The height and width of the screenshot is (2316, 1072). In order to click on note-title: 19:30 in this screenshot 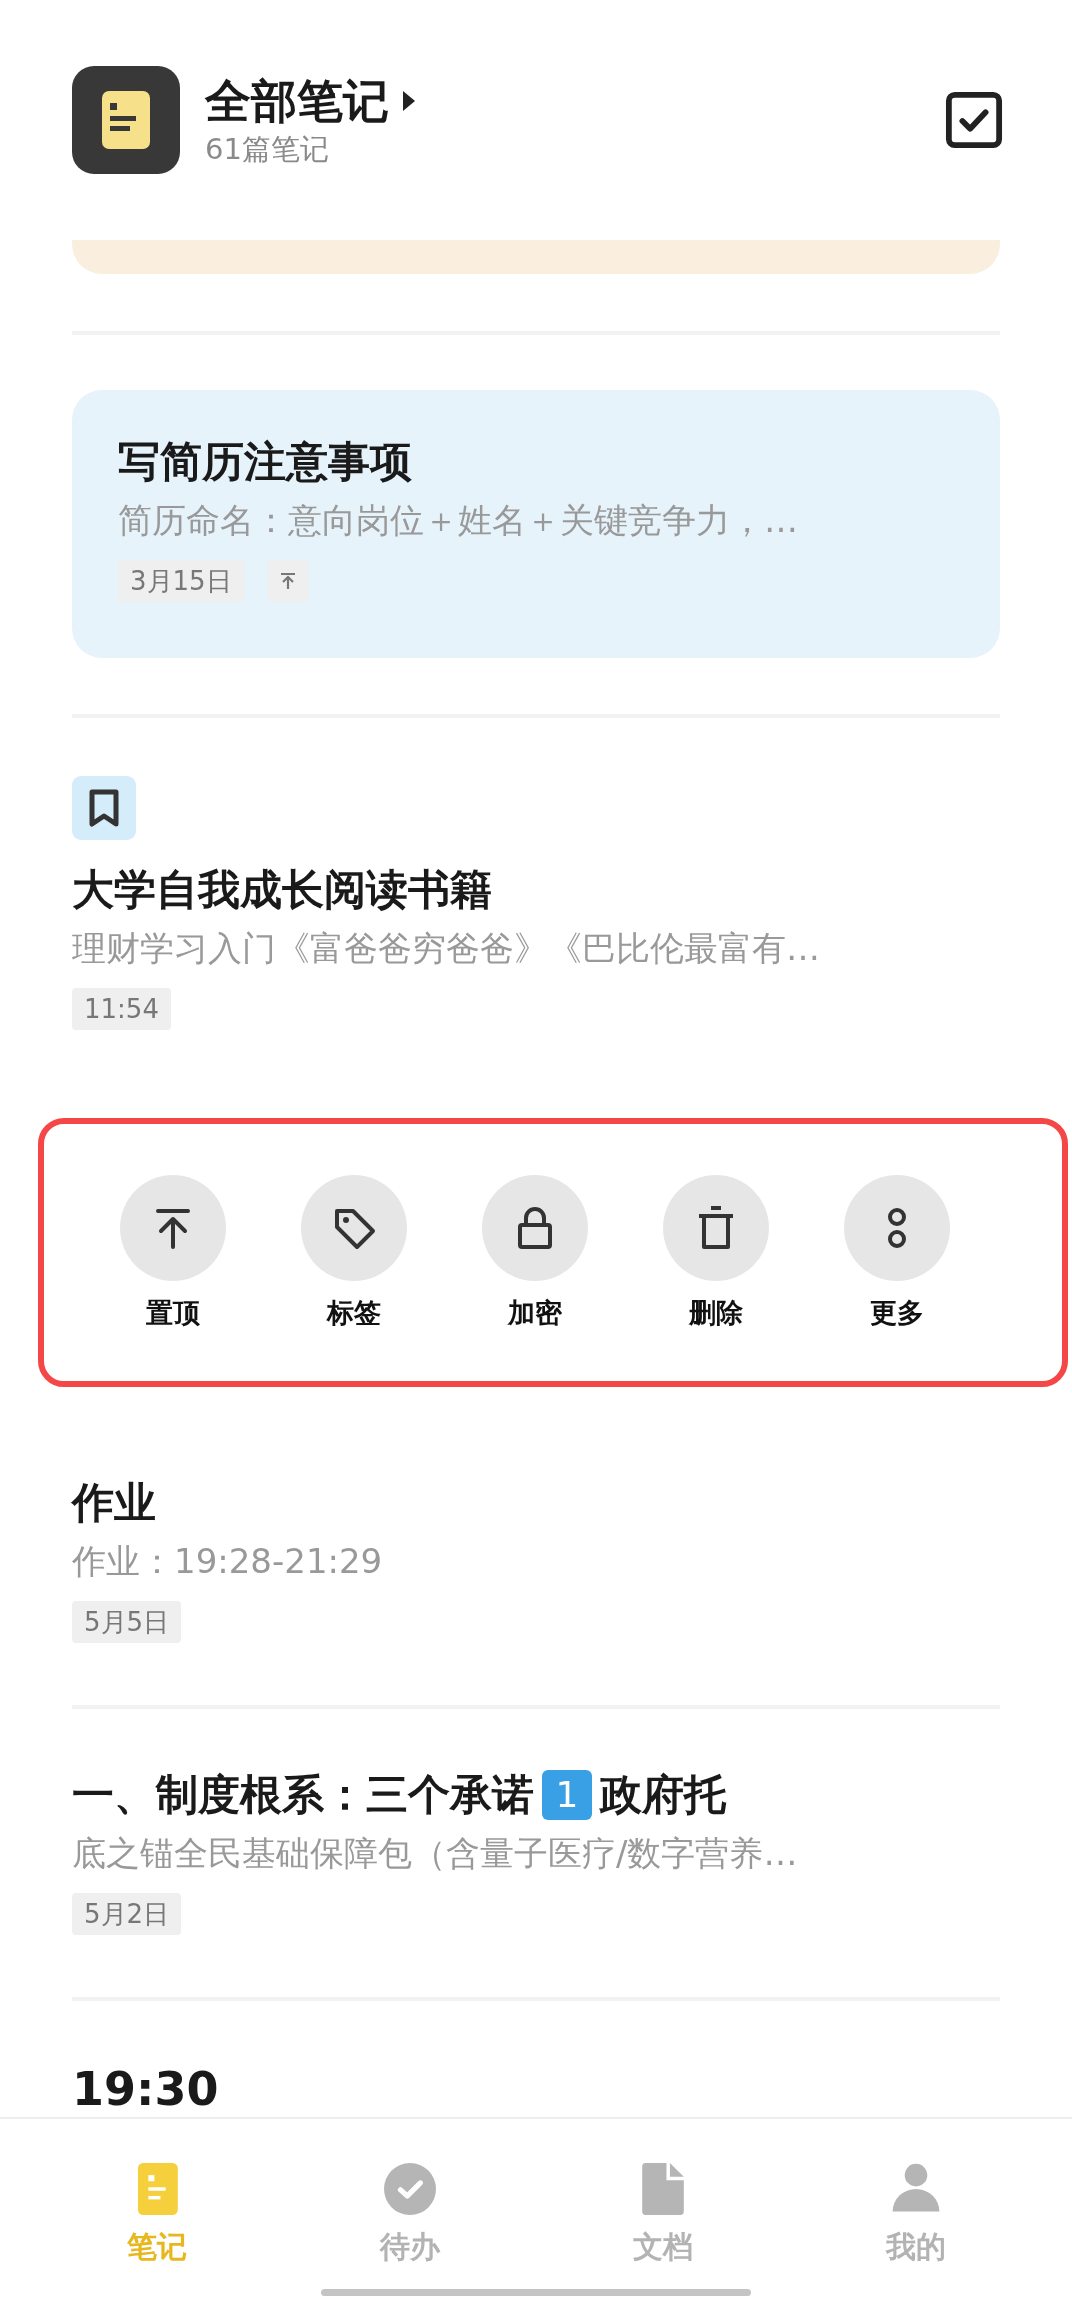, I will do `click(146, 2089)`.